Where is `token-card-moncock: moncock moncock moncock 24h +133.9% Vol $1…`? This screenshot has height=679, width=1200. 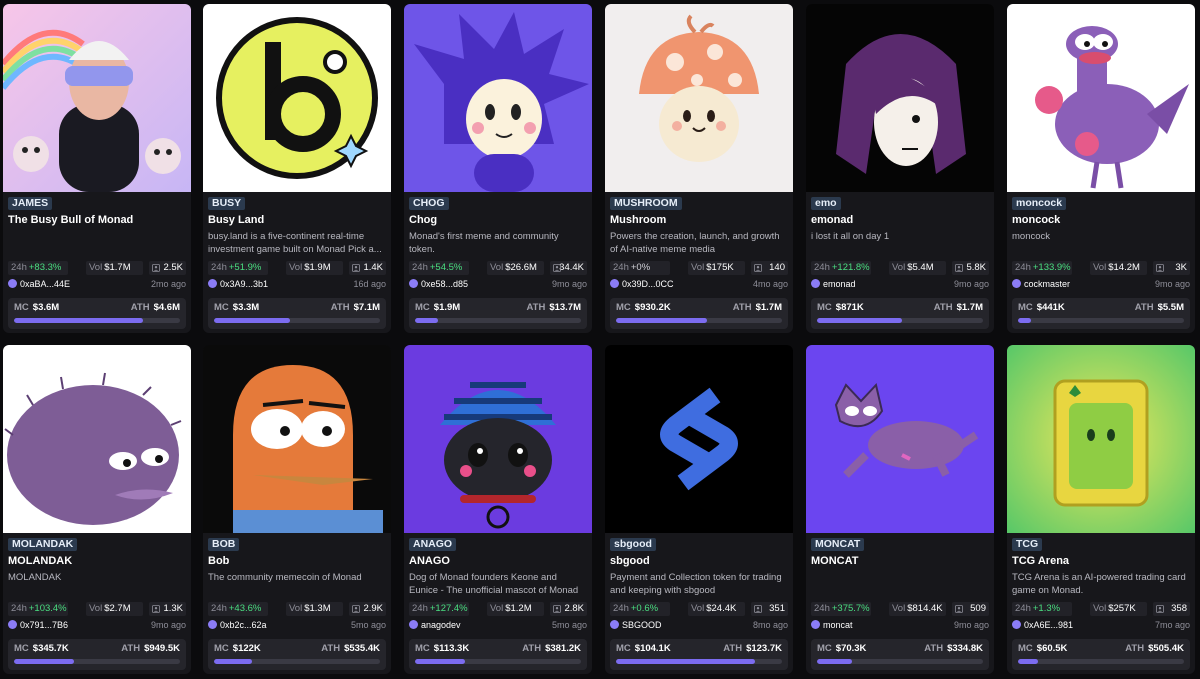 token-card-moncock: moncock moncock moncock 24h +133.9% Vol $1… is located at coordinates (1101, 168).